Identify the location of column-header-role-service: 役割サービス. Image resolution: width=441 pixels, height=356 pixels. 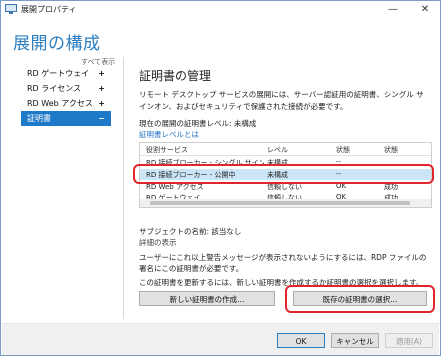
(167, 150).